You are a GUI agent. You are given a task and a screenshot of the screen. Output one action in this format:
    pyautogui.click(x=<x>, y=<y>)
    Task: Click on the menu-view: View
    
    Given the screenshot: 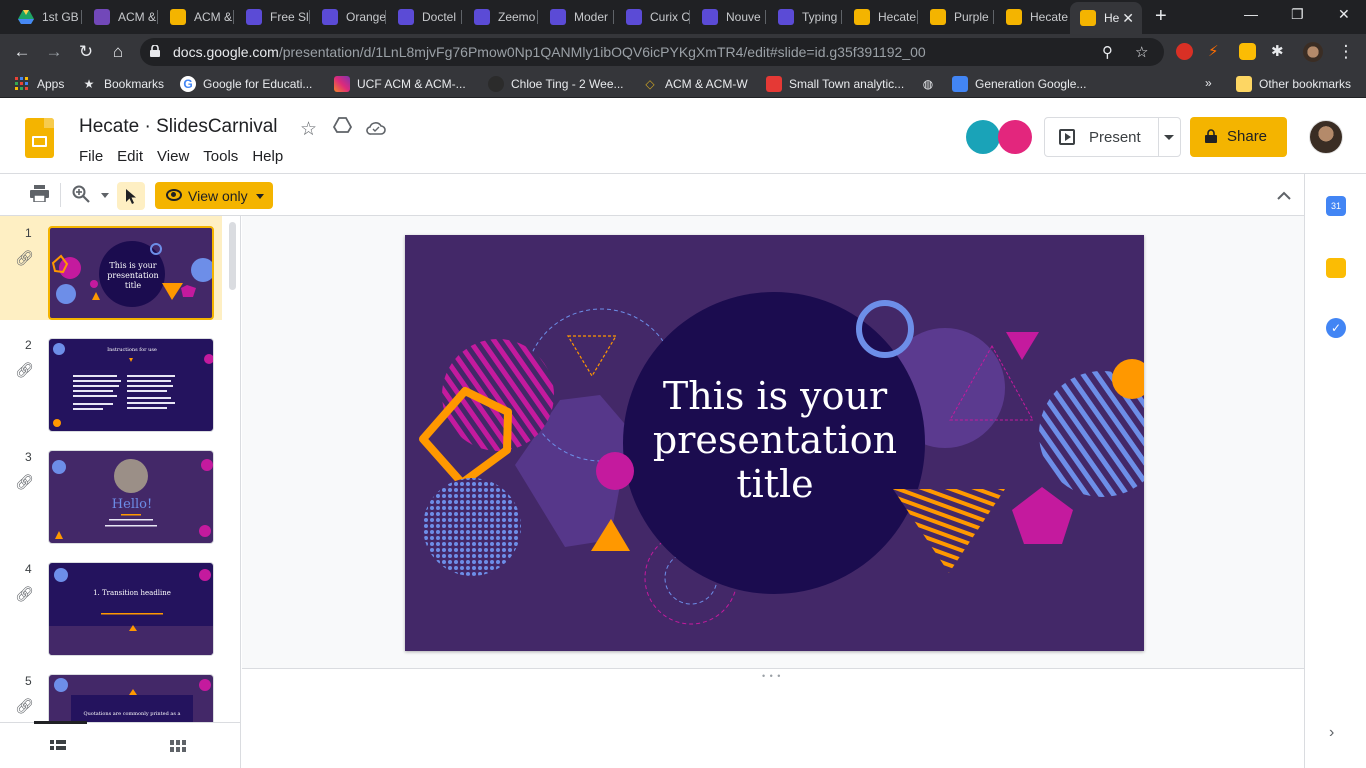 What is the action you would take?
    pyautogui.click(x=173, y=156)
    